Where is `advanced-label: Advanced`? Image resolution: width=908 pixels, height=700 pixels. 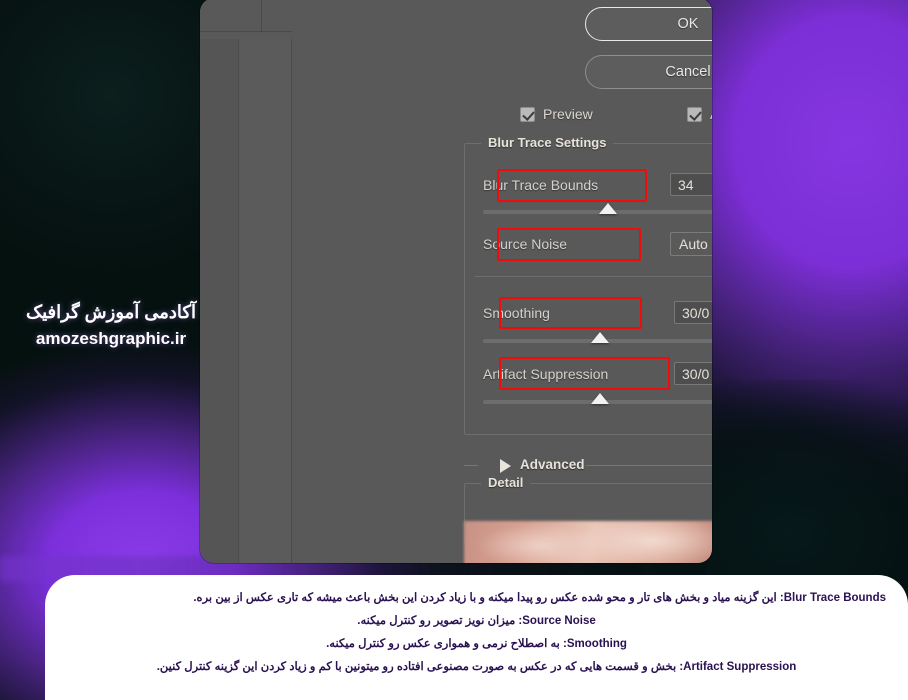
advanced-label: Advanced is located at coordinates (552, 464).